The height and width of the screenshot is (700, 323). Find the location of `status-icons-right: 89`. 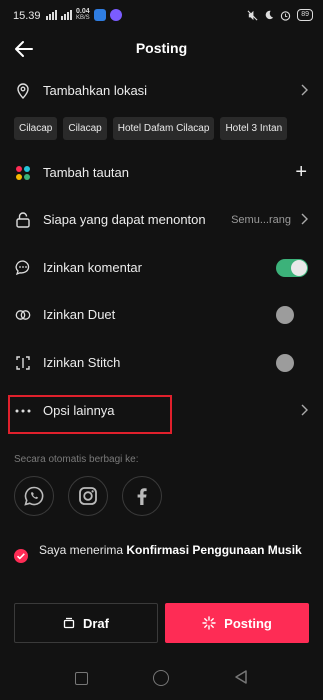

status-icons-right: 89 is located at coordinates (280, 15).